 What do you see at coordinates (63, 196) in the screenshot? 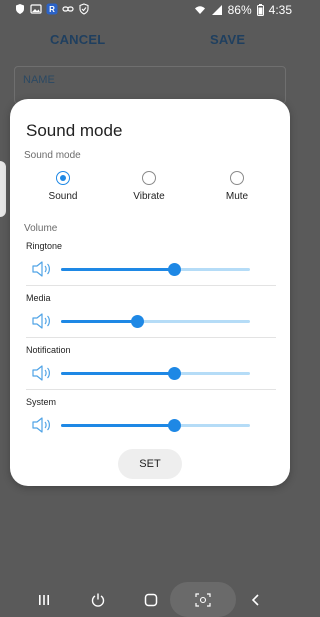
I see `radio-sound-label: Sound` at bounding box center [63, 196].